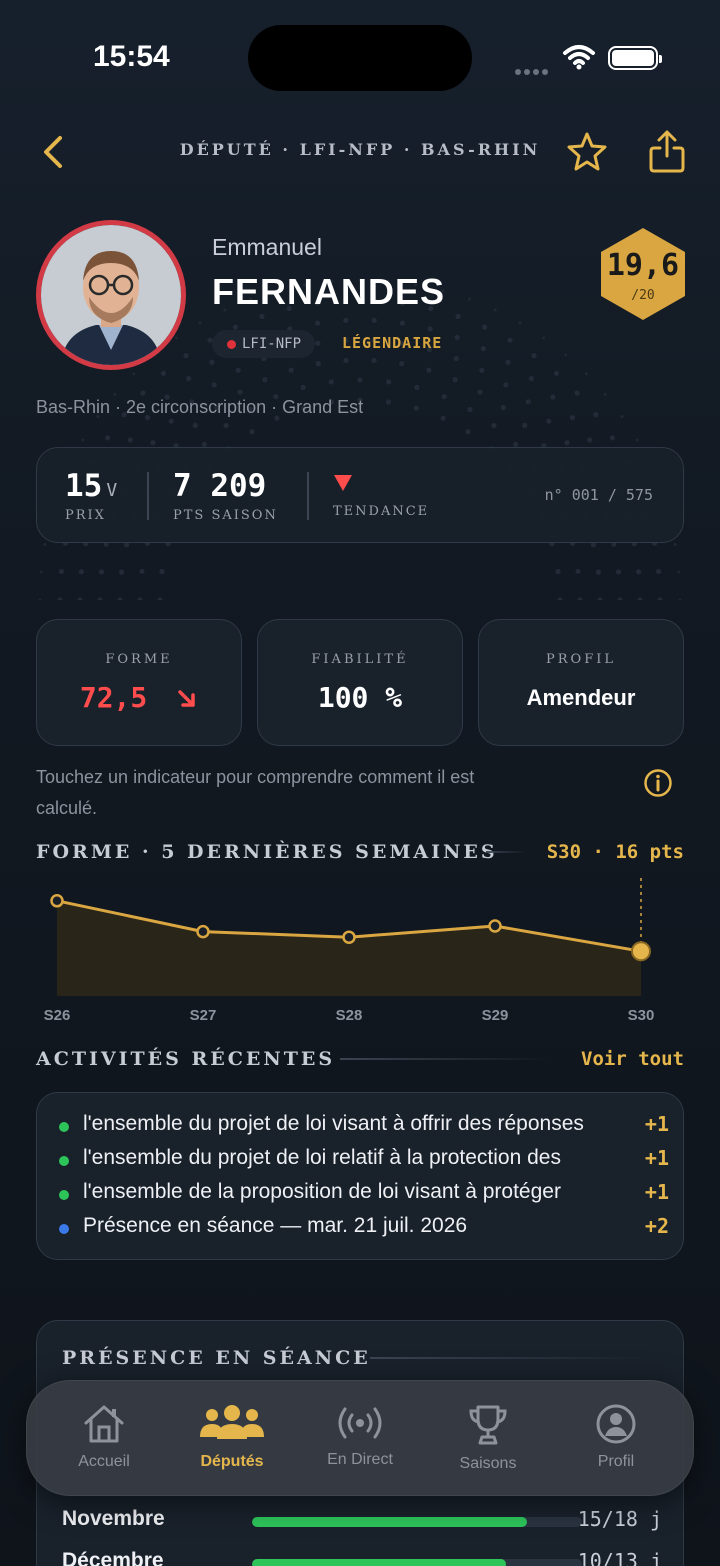  Describe the element at coordinates (139, 659) in the screenshot. I see `indicator-label: FORME` at that location.